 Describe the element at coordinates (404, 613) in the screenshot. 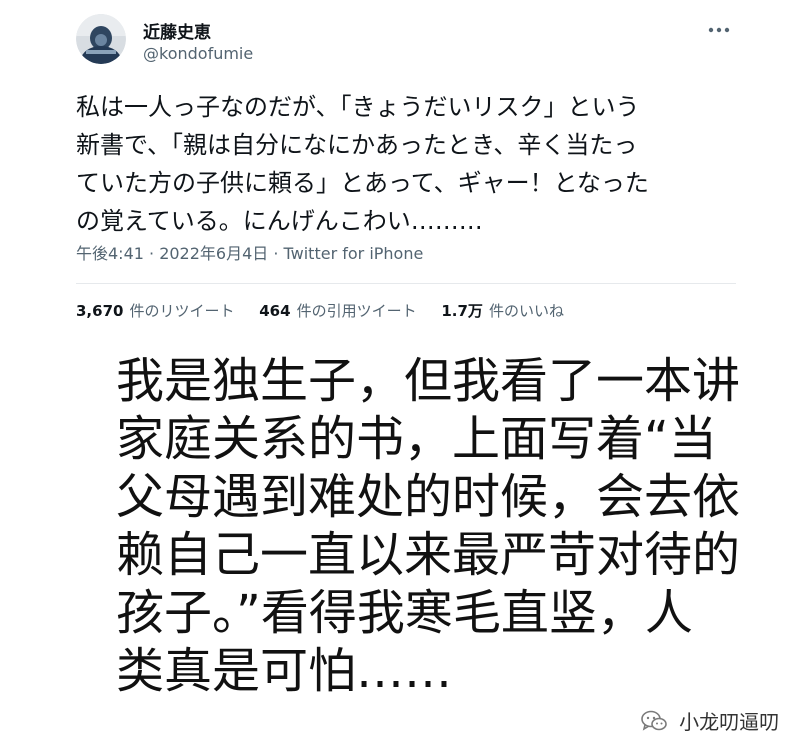

I see `translation-line: 孩子。”看得我寒毛直竖，人` at that location.